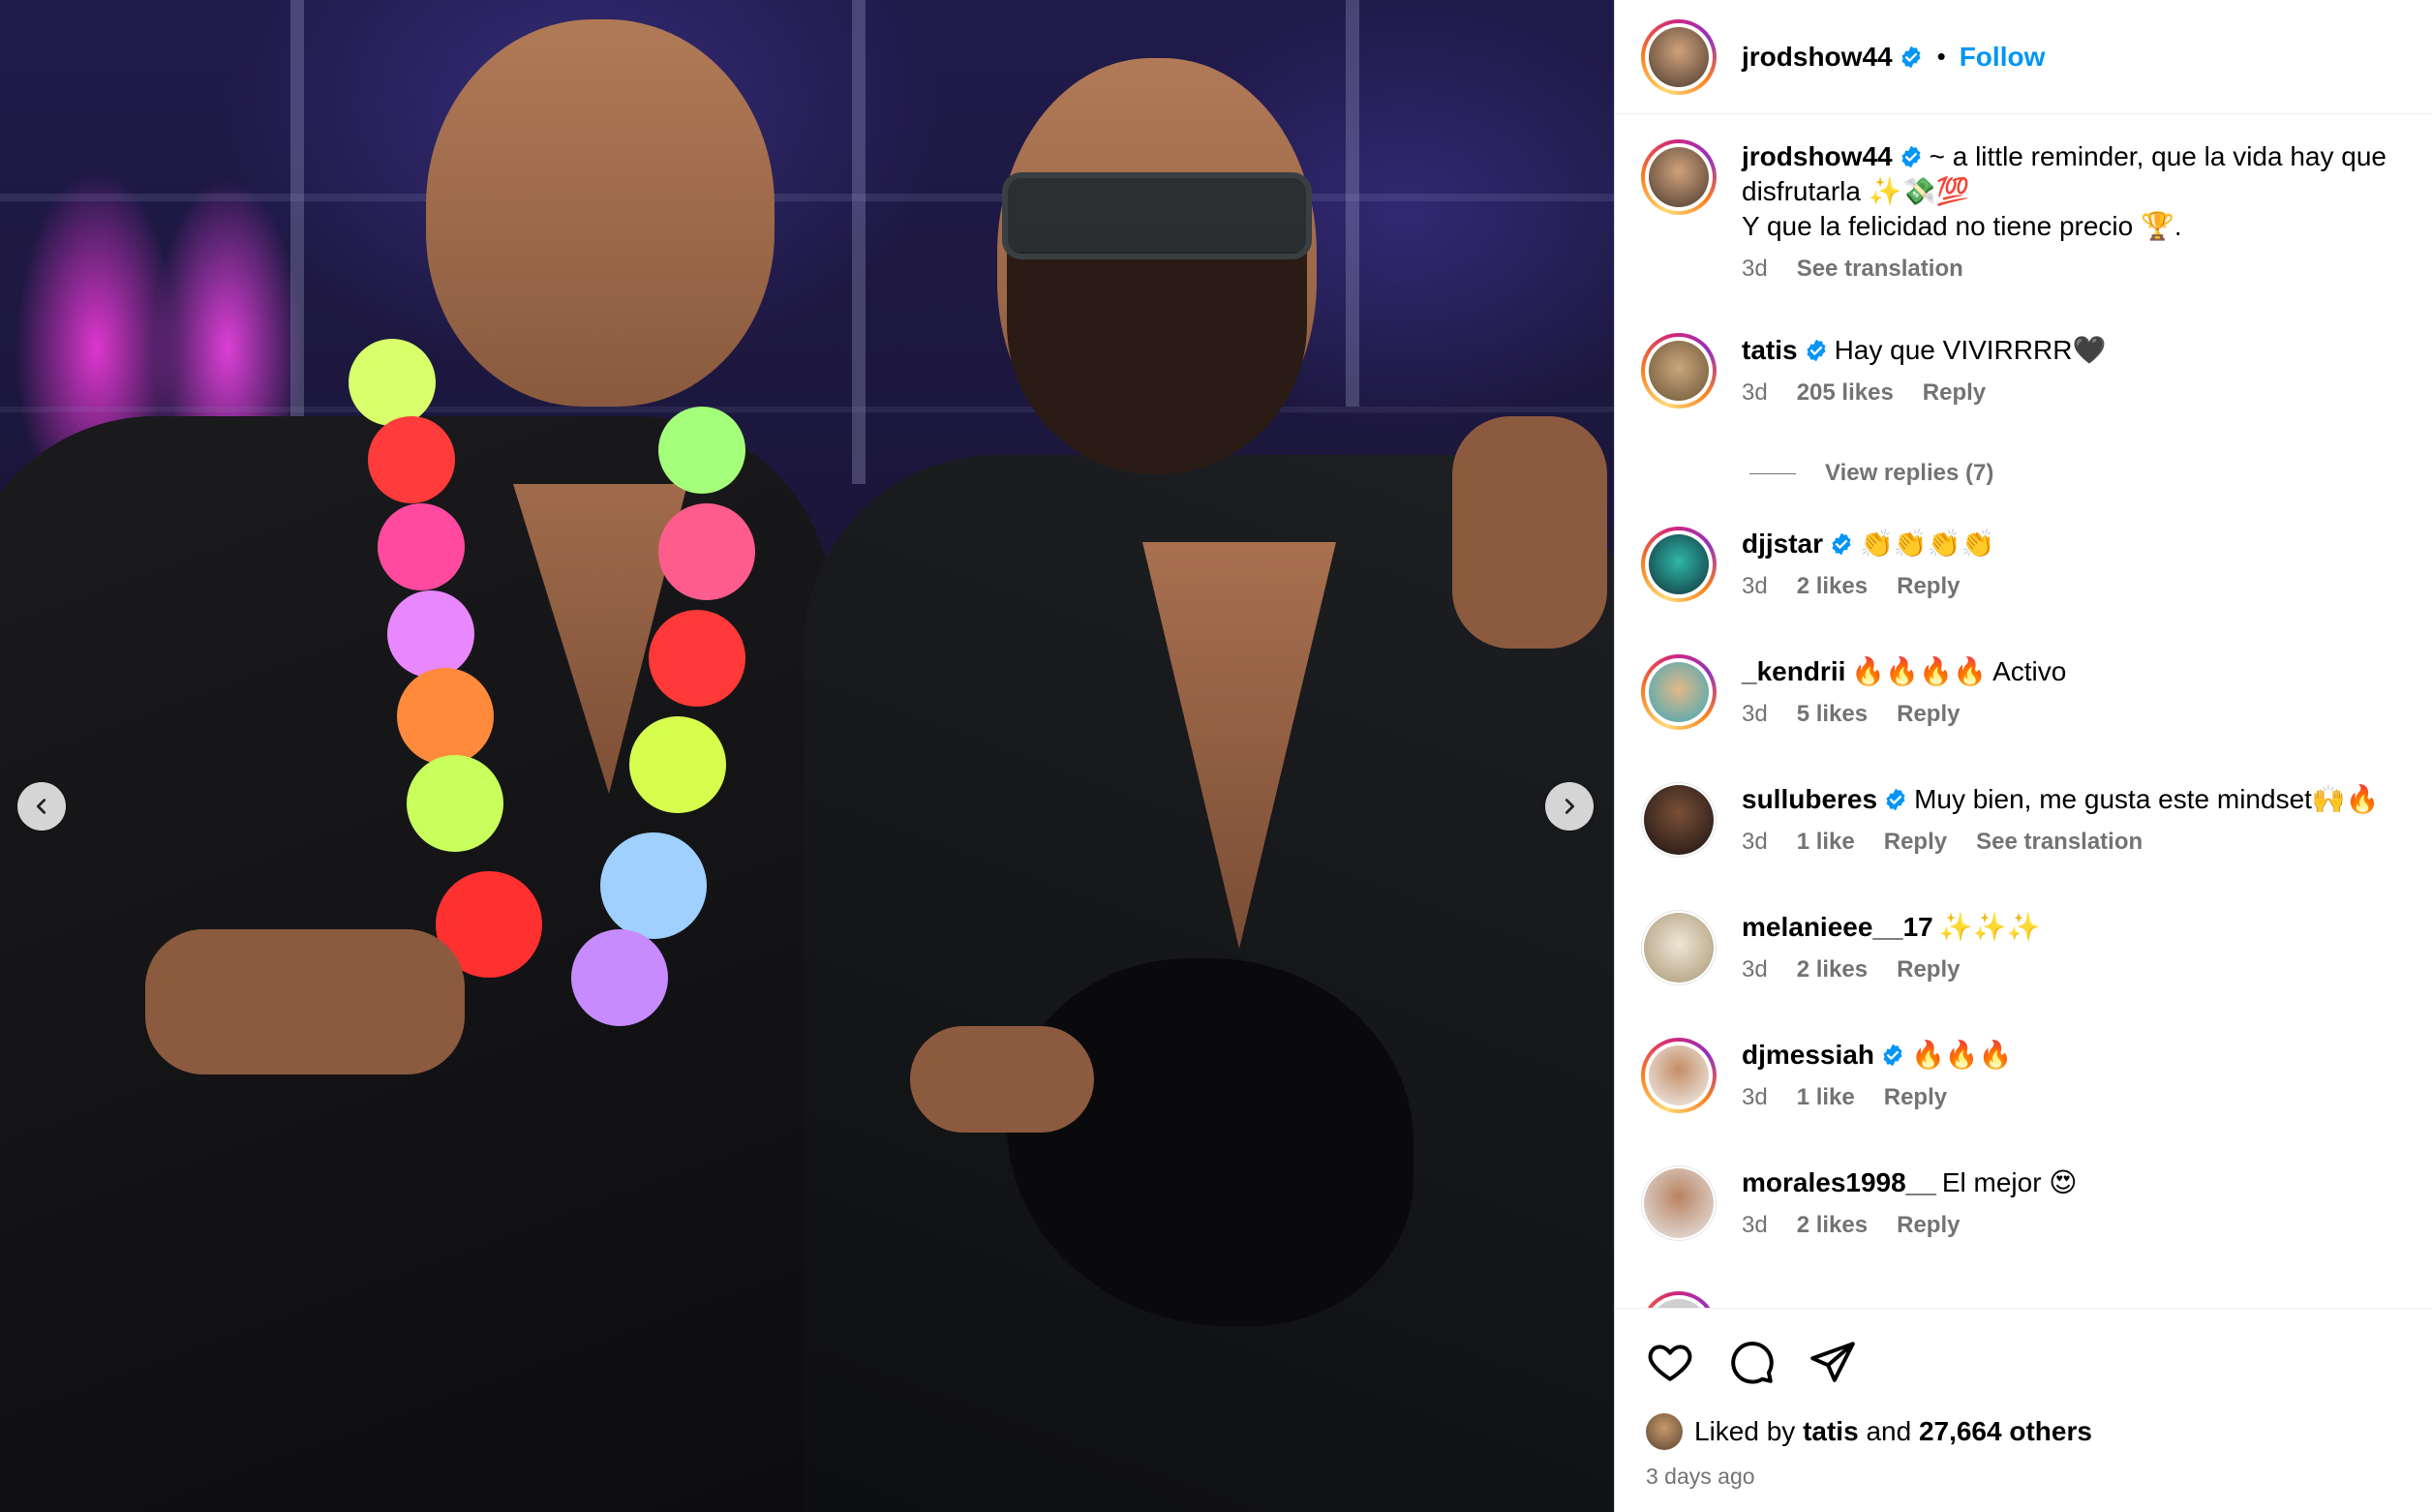 The image size is (2432, 1512). I want to click on caption-time: 3d, so click(1755, 269).